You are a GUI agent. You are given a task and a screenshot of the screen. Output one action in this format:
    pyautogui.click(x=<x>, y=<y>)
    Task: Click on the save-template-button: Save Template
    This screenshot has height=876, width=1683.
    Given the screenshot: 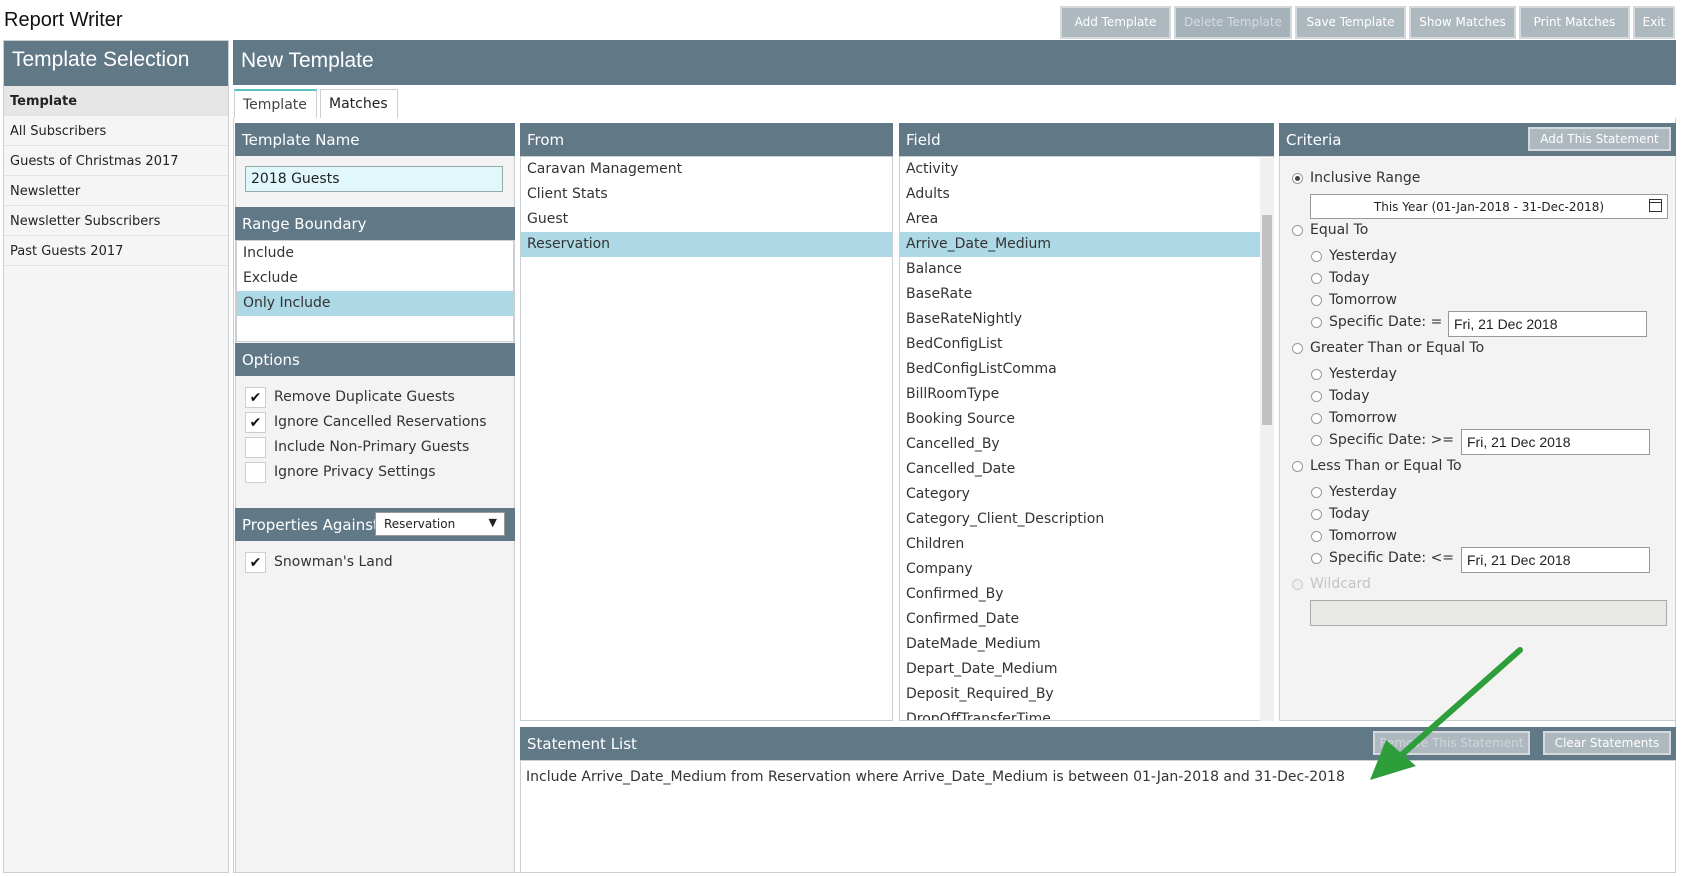 What is the action you would take?
    pyautogui.click(x=1350, y=22)
    